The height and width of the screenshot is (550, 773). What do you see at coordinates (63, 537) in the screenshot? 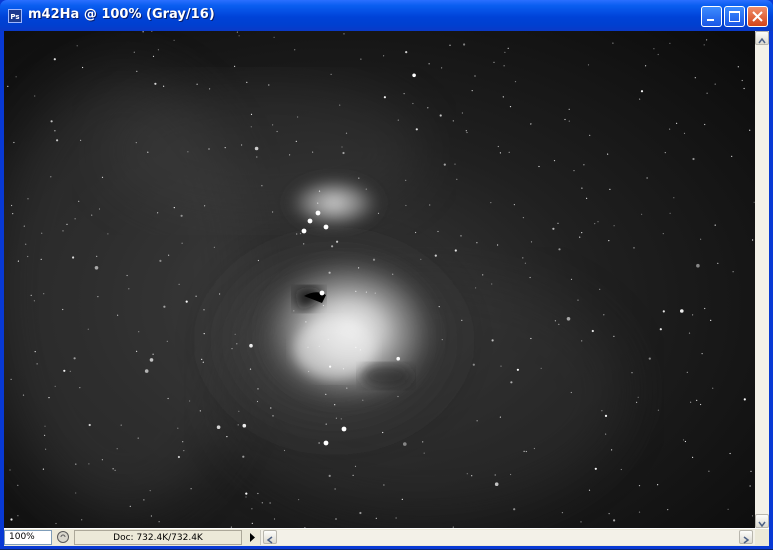
I see `status-info-icon` at bounding box center [63, 537].